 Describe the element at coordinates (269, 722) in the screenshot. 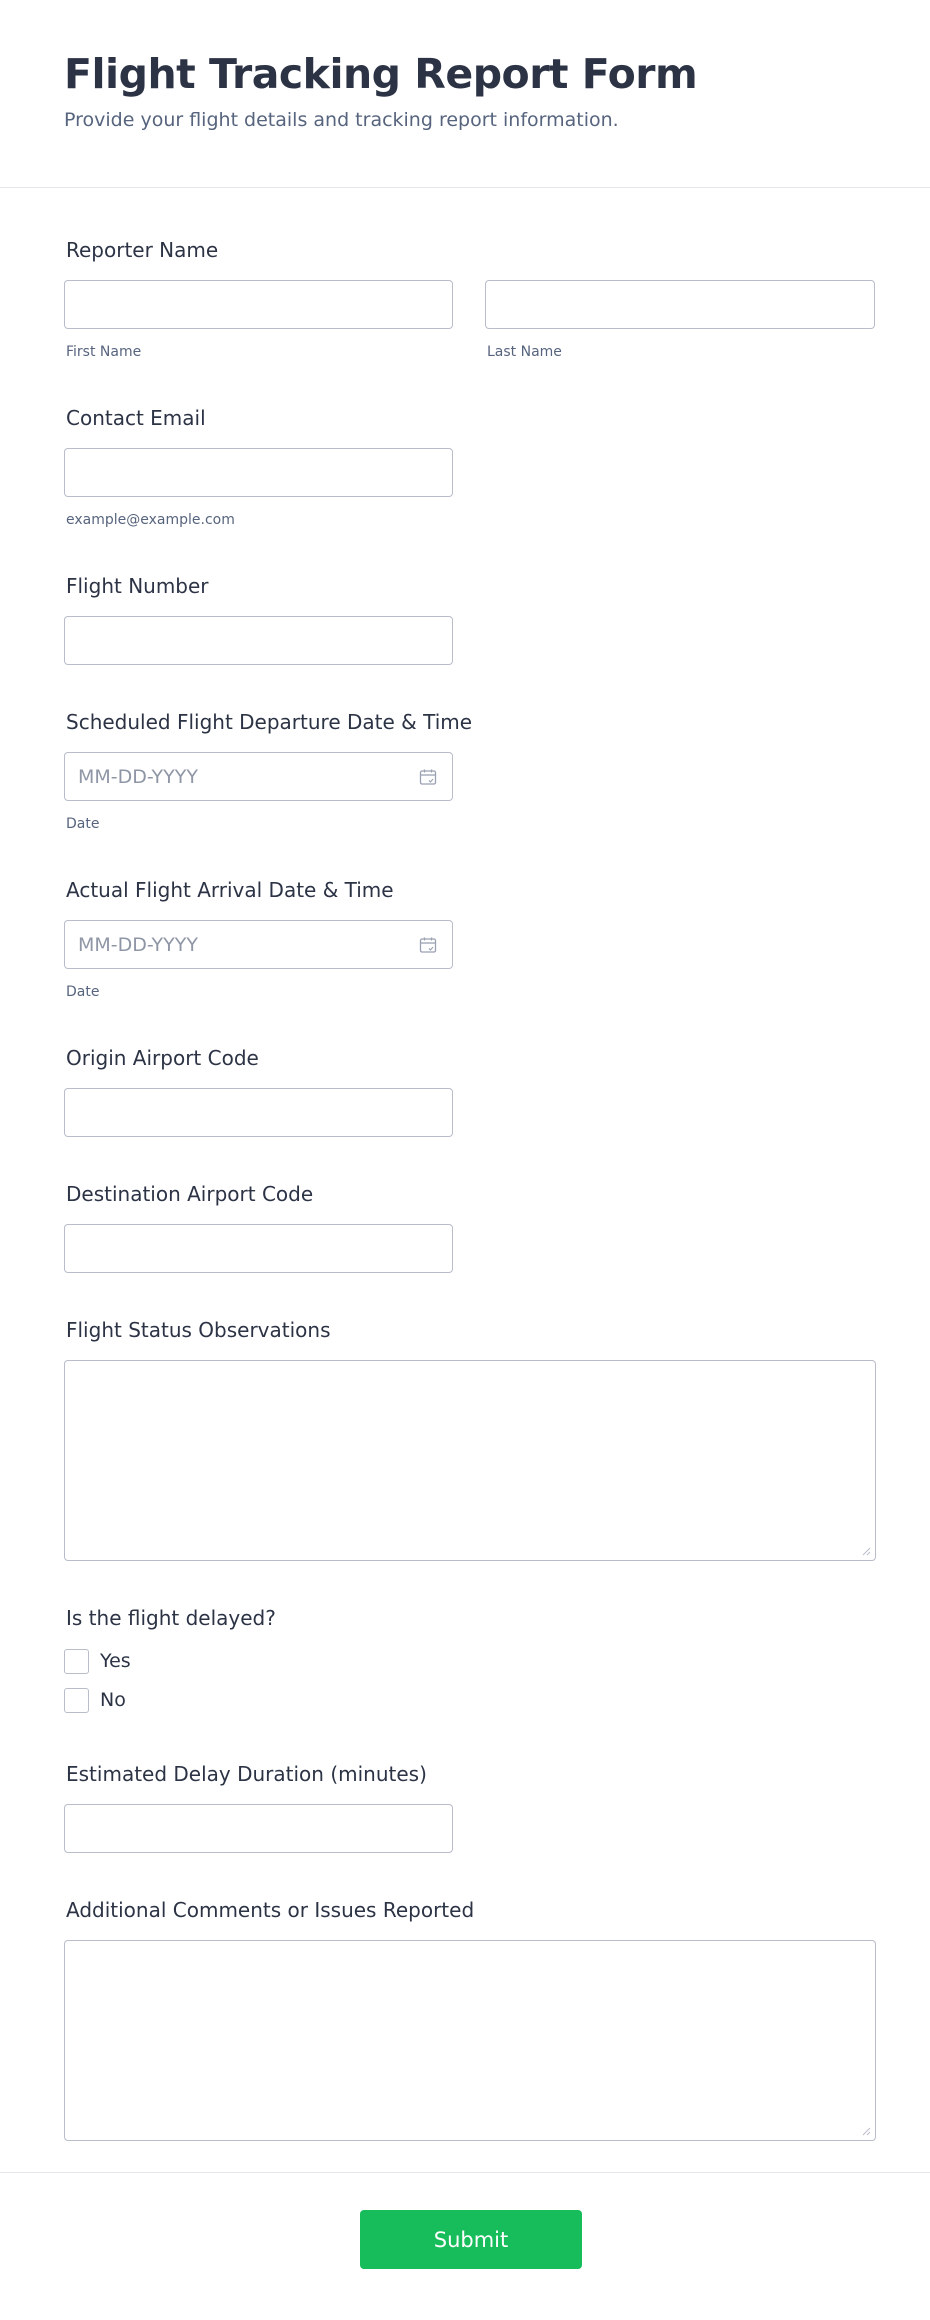

I see `departure-label: Scheduled Flight Departure Date & Time` at that location.